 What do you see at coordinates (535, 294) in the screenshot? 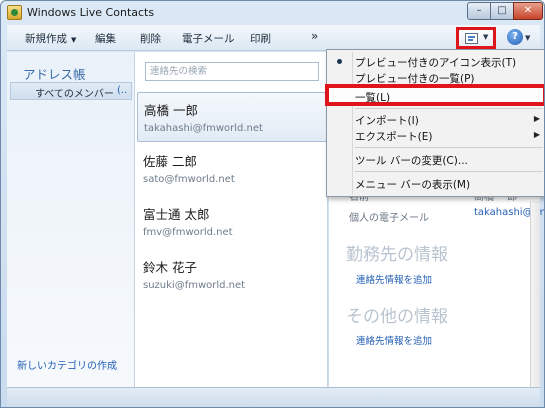
I see `detail-scrollbar` at bounding box center [535, 294].